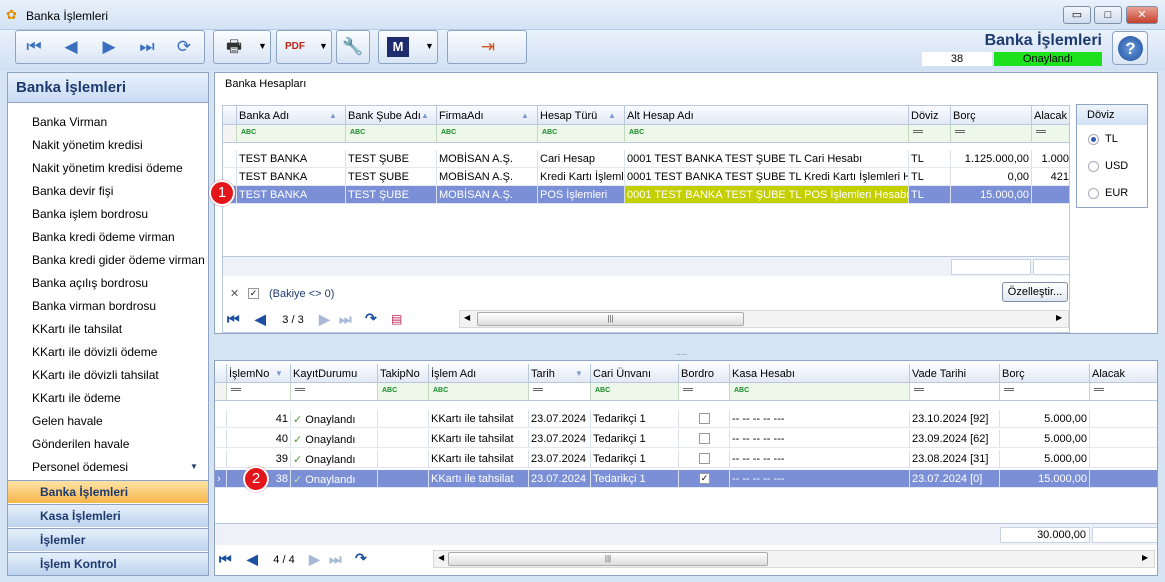 Image resolution: width=1165 pixels, height=582 pixels. I want to click on cell: ✓ Onaylandı, so click(334, 419).